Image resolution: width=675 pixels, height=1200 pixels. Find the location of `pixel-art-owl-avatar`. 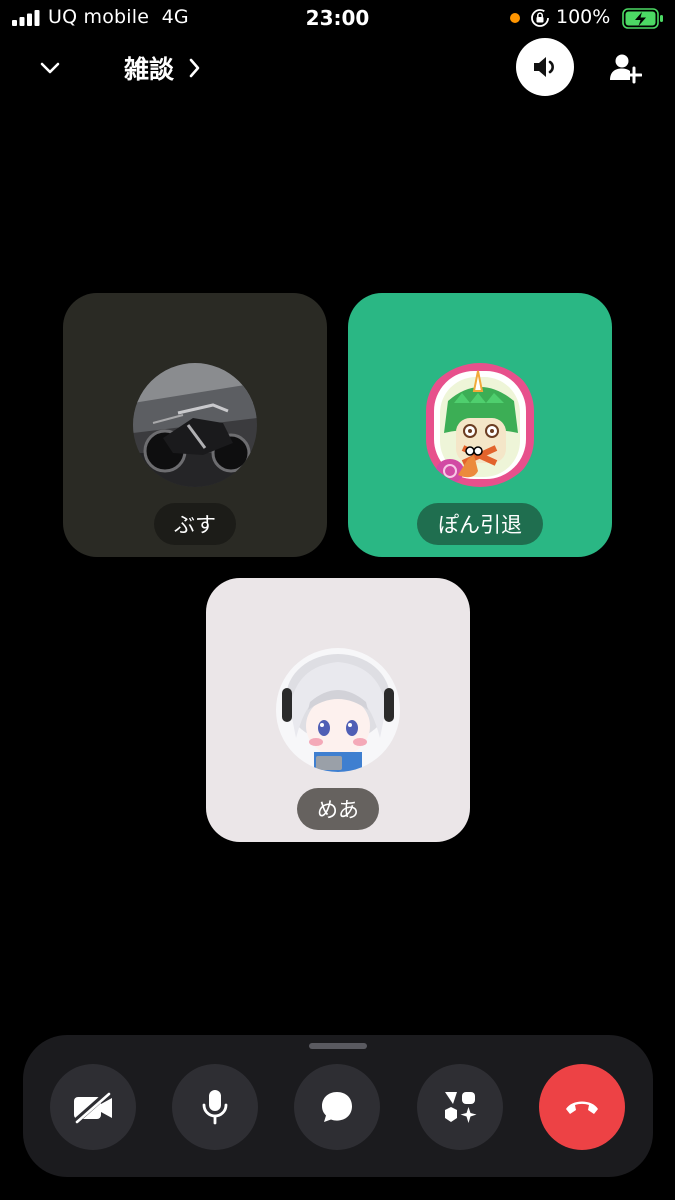

pixel-art-owl-avatar is located at coordinates (480, 425).